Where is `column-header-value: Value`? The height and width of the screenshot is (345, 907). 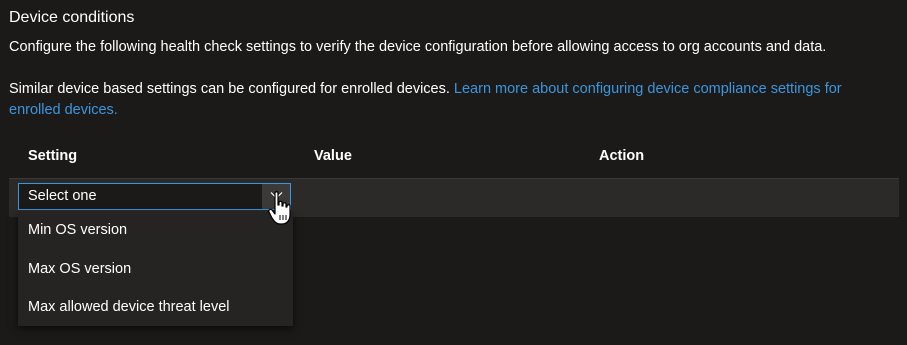
column-header-value: Value is located at coordinates (333, 156).